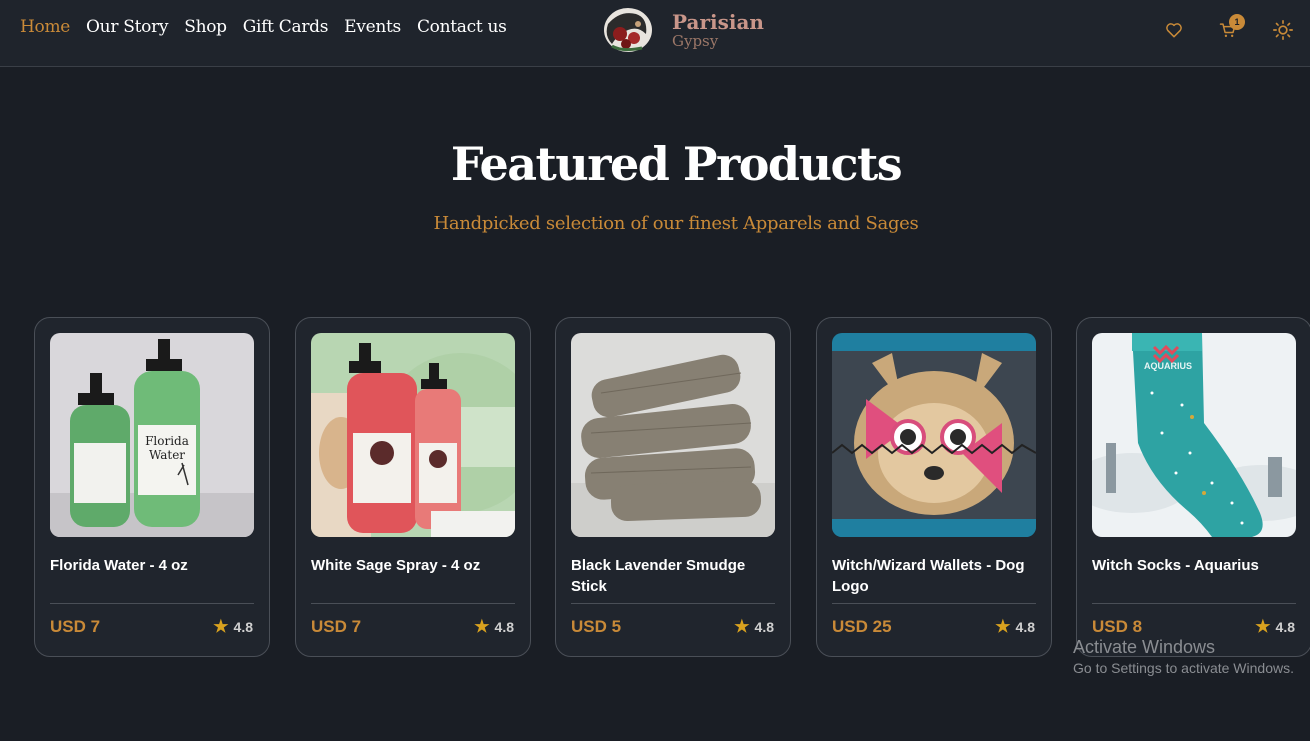 The width and height of the screenshot is (1310, 741). I want to click on florida-water-bottles-image: Florida Water, so click(152, 435).